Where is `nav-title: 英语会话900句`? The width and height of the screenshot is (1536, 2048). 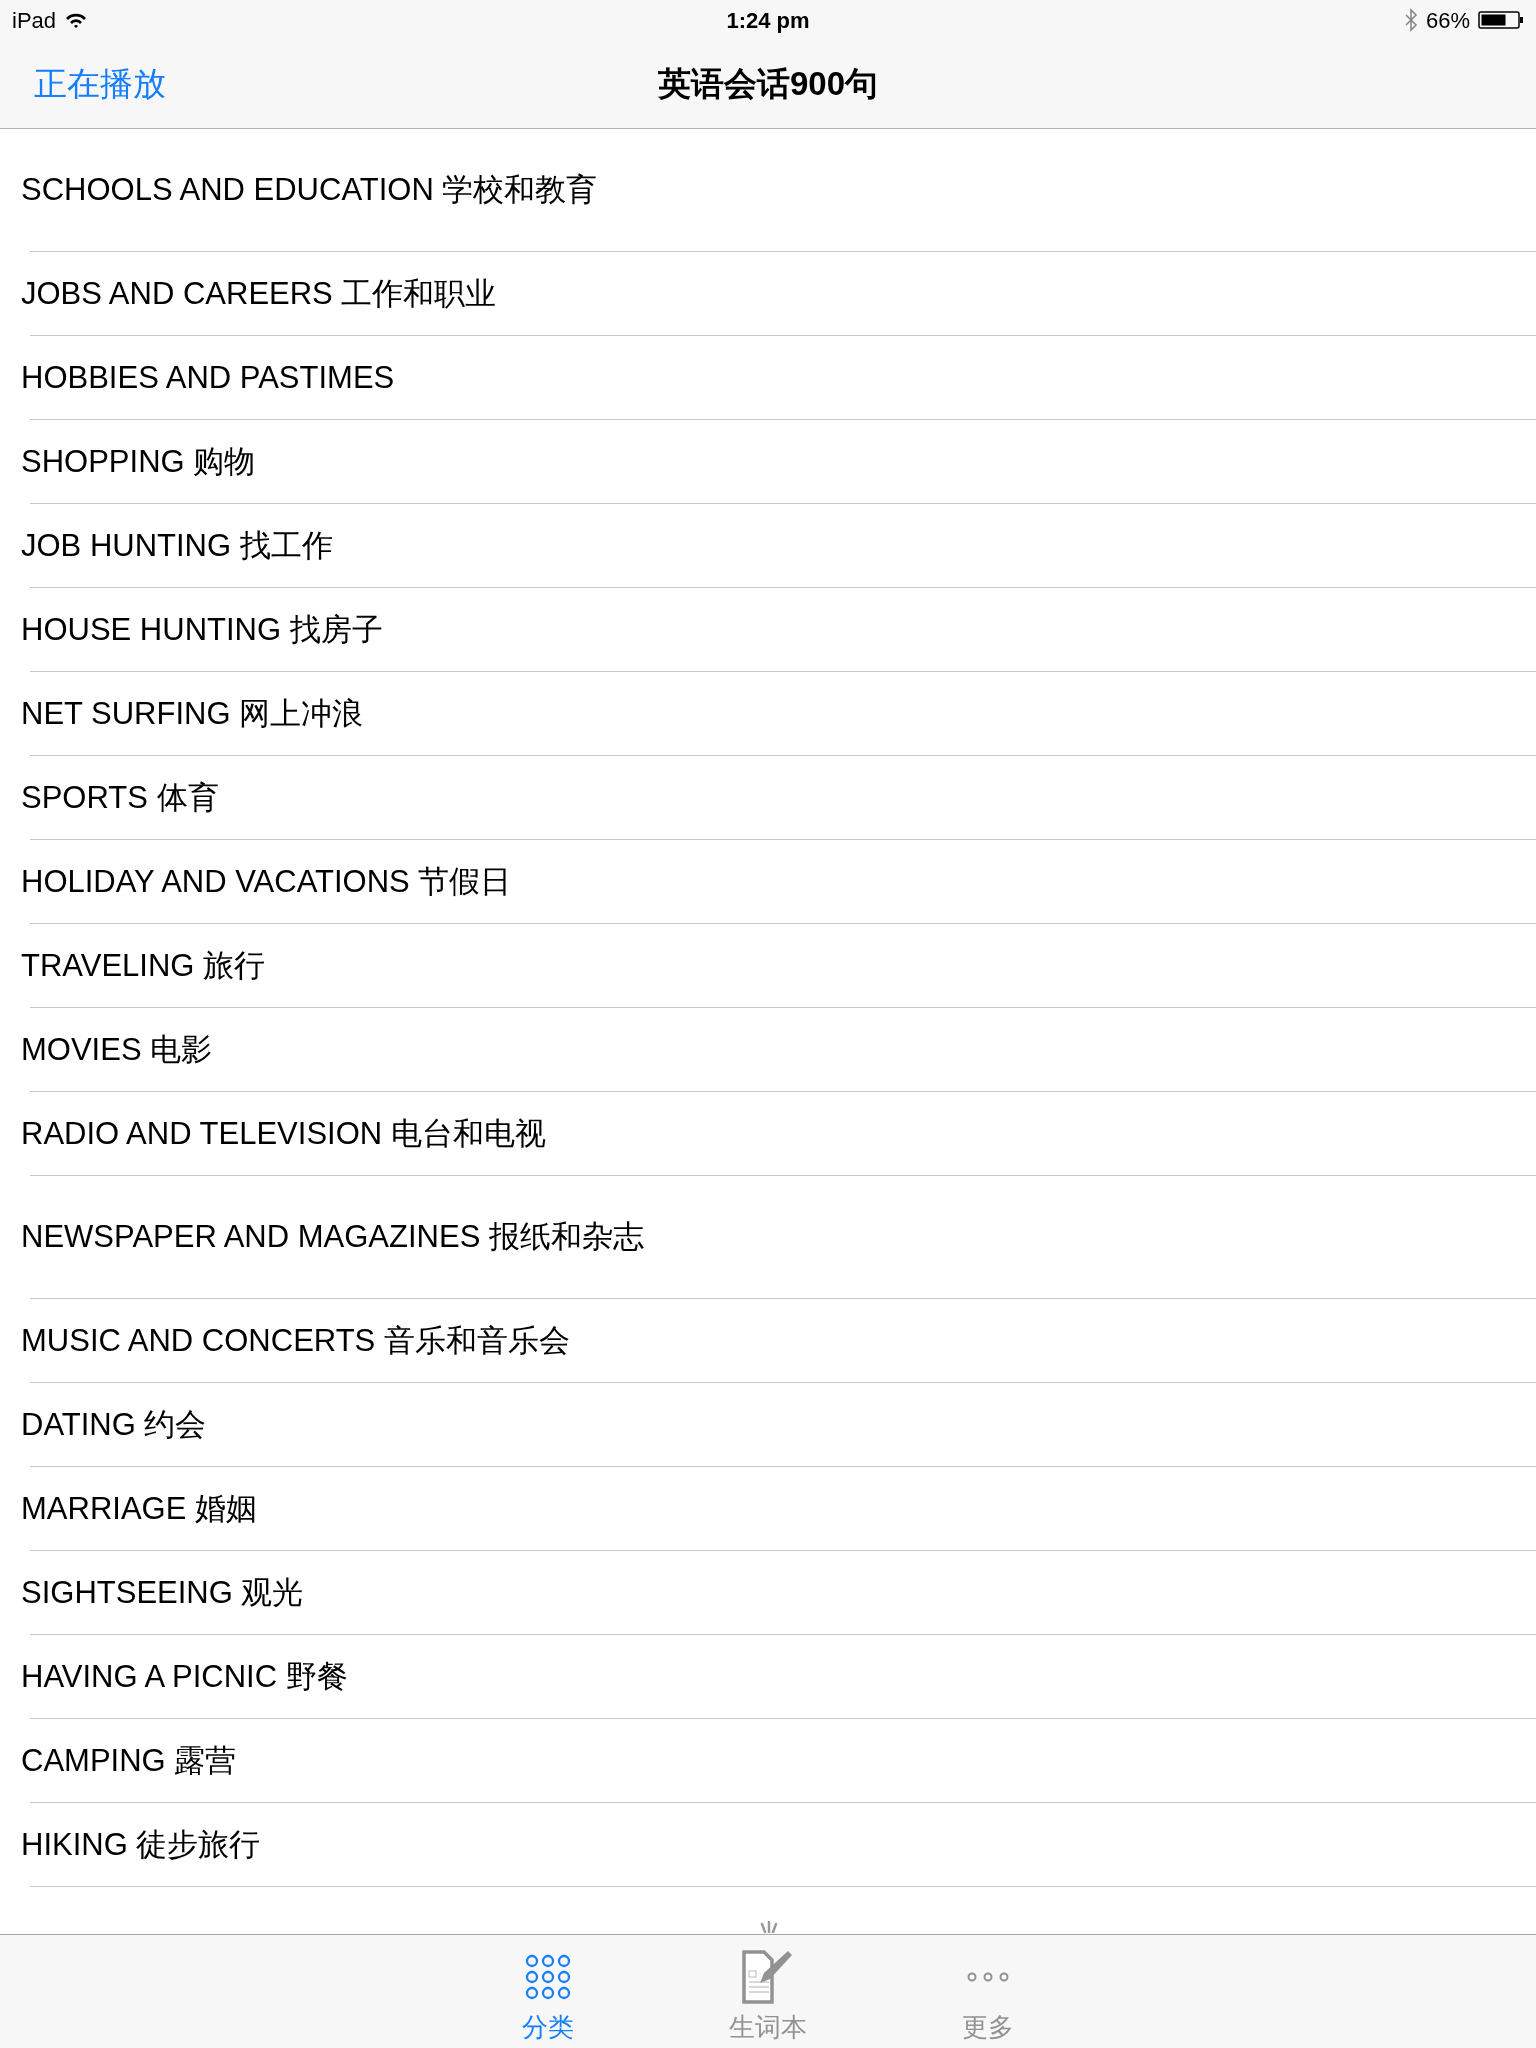
nav-title: 英语会话900句 is located at coordinates (768, 84).